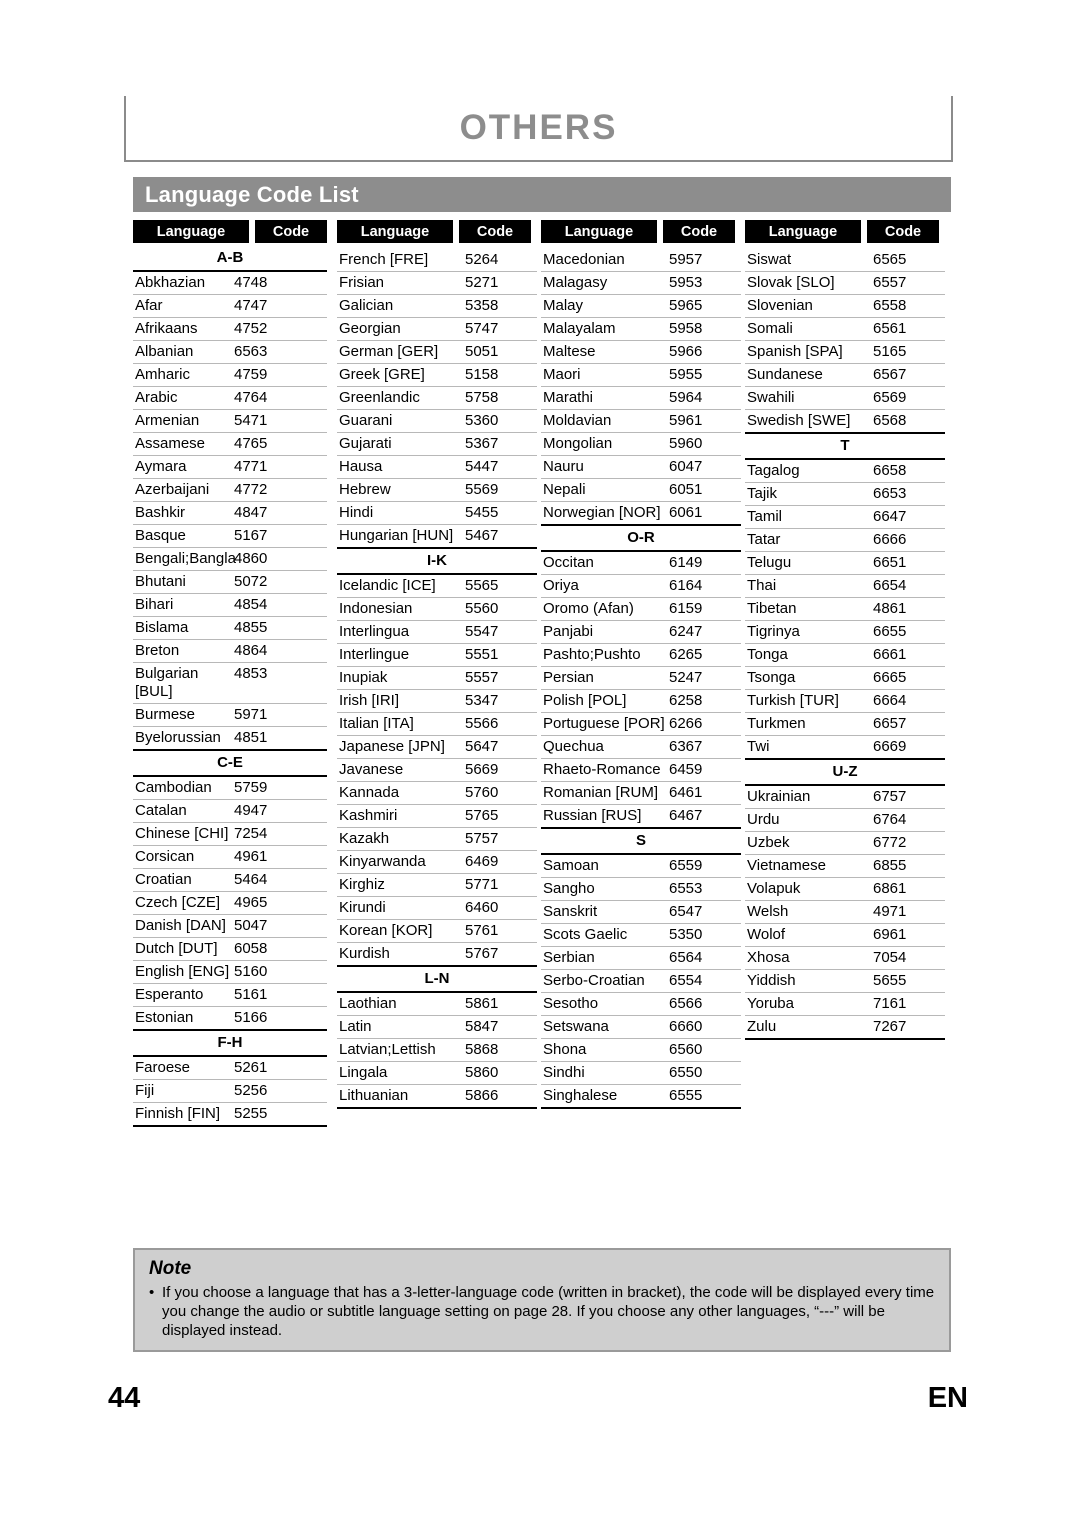 Image resolution: width=1080 pixels, height=1528 pixels. Describe the element at coordinates (845, 981) in the screenshot. I see `table-row: Yiddish 5655` at that location.